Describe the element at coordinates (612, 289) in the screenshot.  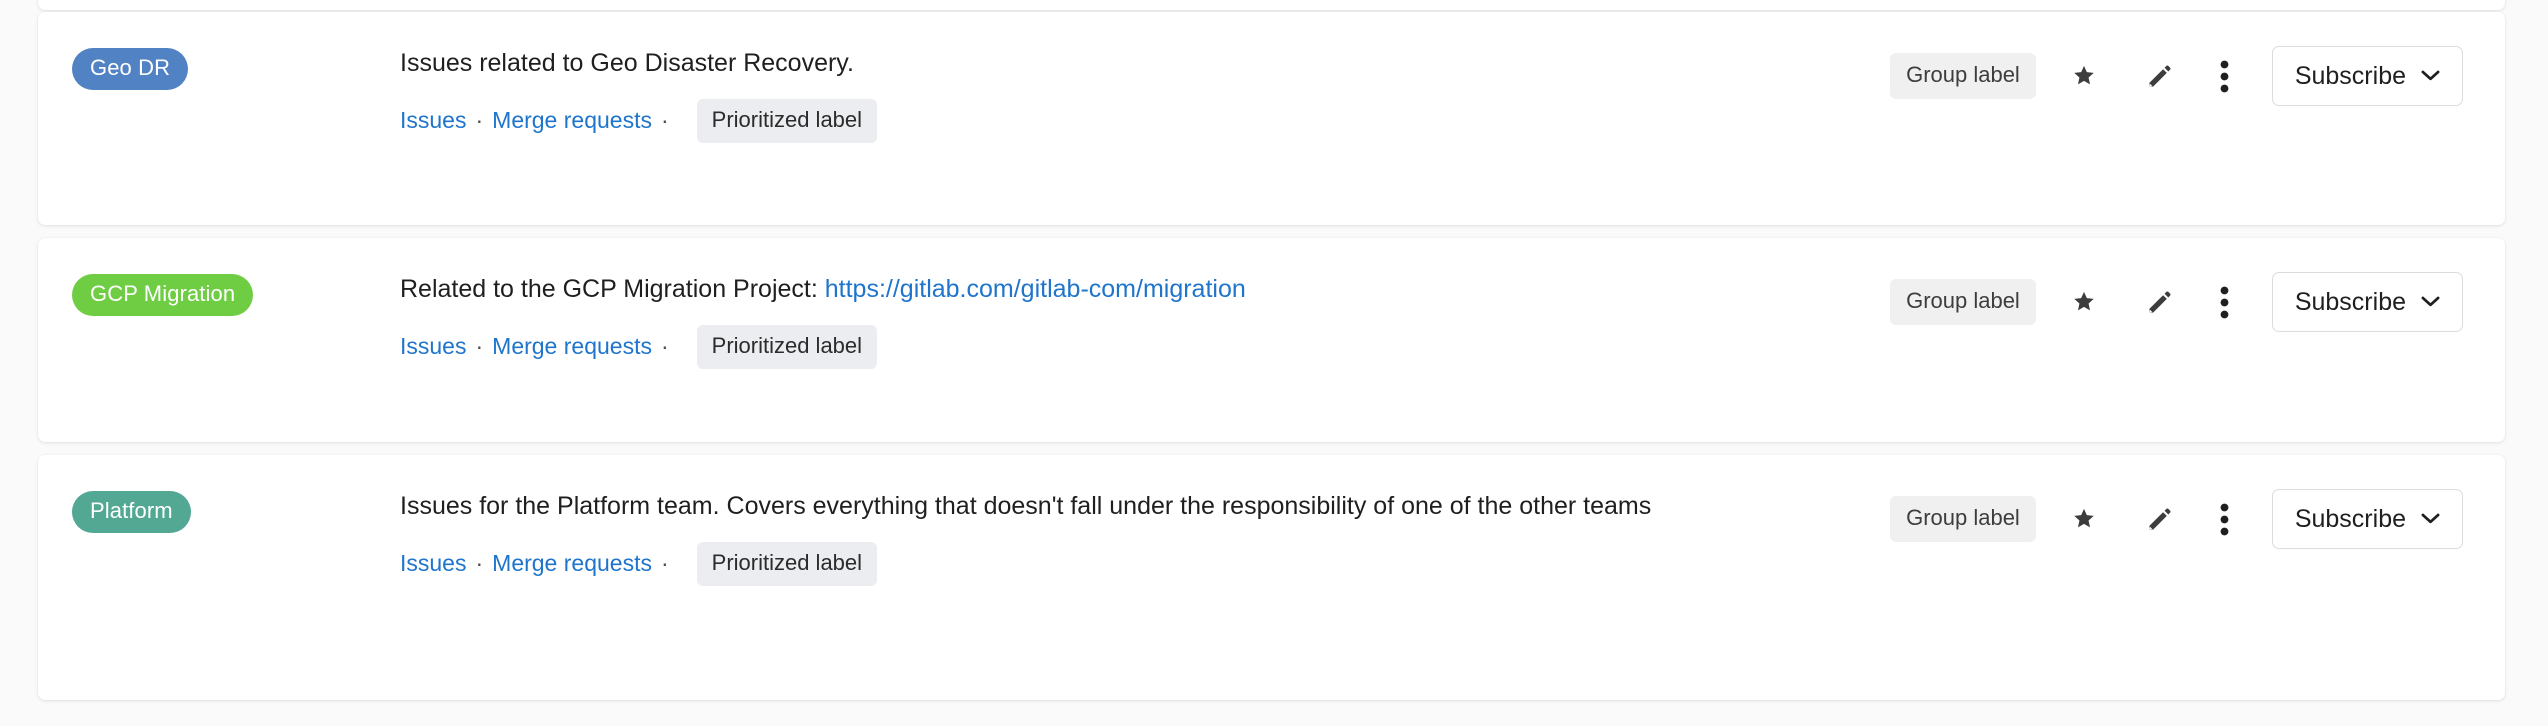
I see `label-description-text: Related to the GCP Migration Project:` at that location.